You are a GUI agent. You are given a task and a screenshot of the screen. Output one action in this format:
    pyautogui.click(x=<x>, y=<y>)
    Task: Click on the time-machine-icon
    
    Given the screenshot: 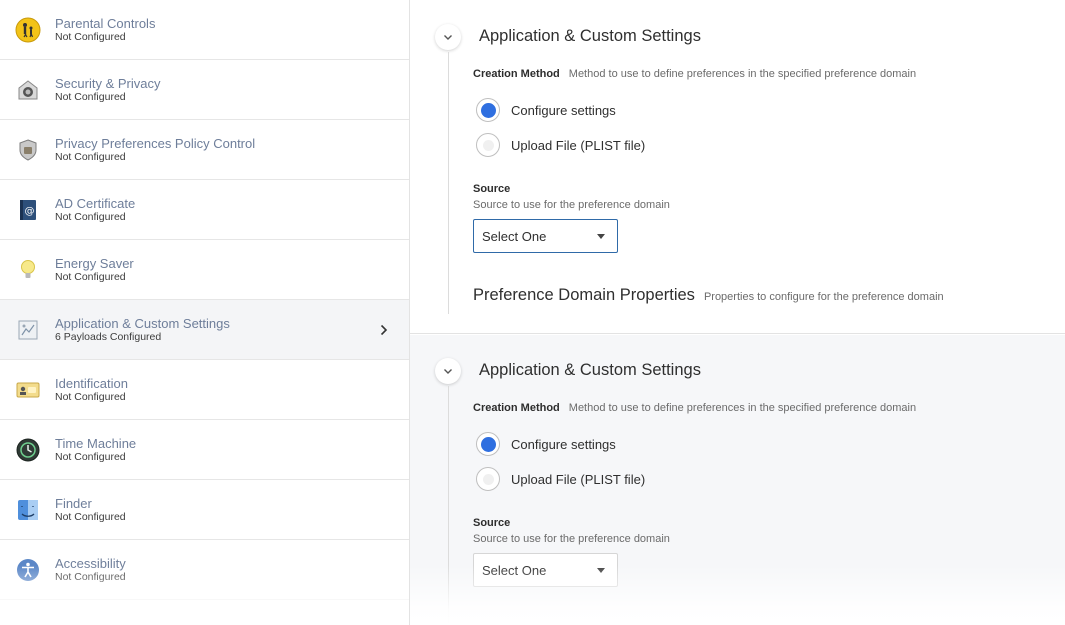 What is the action you would take?
    pyautogui.click(x=28, y=450)
    